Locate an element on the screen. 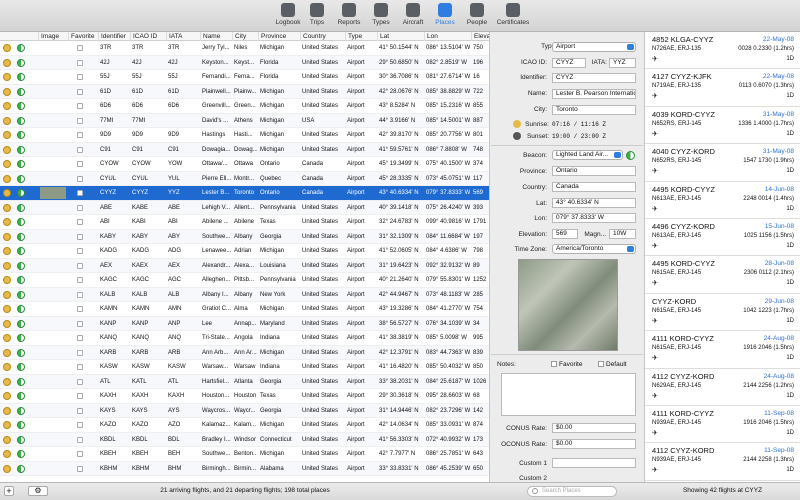 The height and width of the screenshot is (500, 800). conus-field: $0.00 is located at coordinates (594, 428).